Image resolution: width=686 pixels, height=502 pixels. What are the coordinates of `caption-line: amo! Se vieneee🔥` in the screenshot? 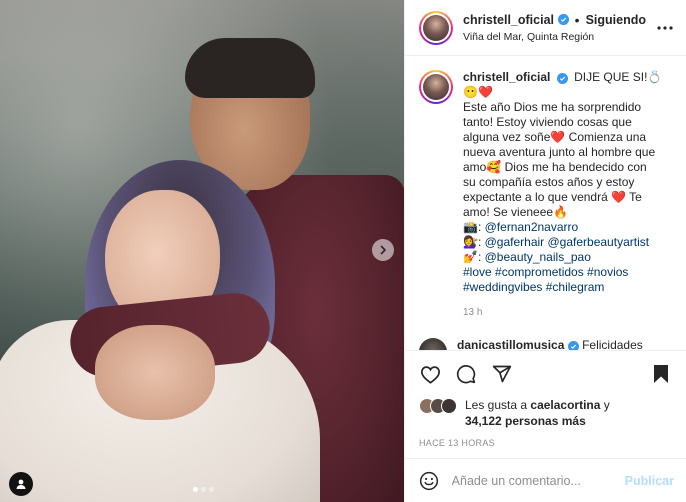 It's located at (515, 212).